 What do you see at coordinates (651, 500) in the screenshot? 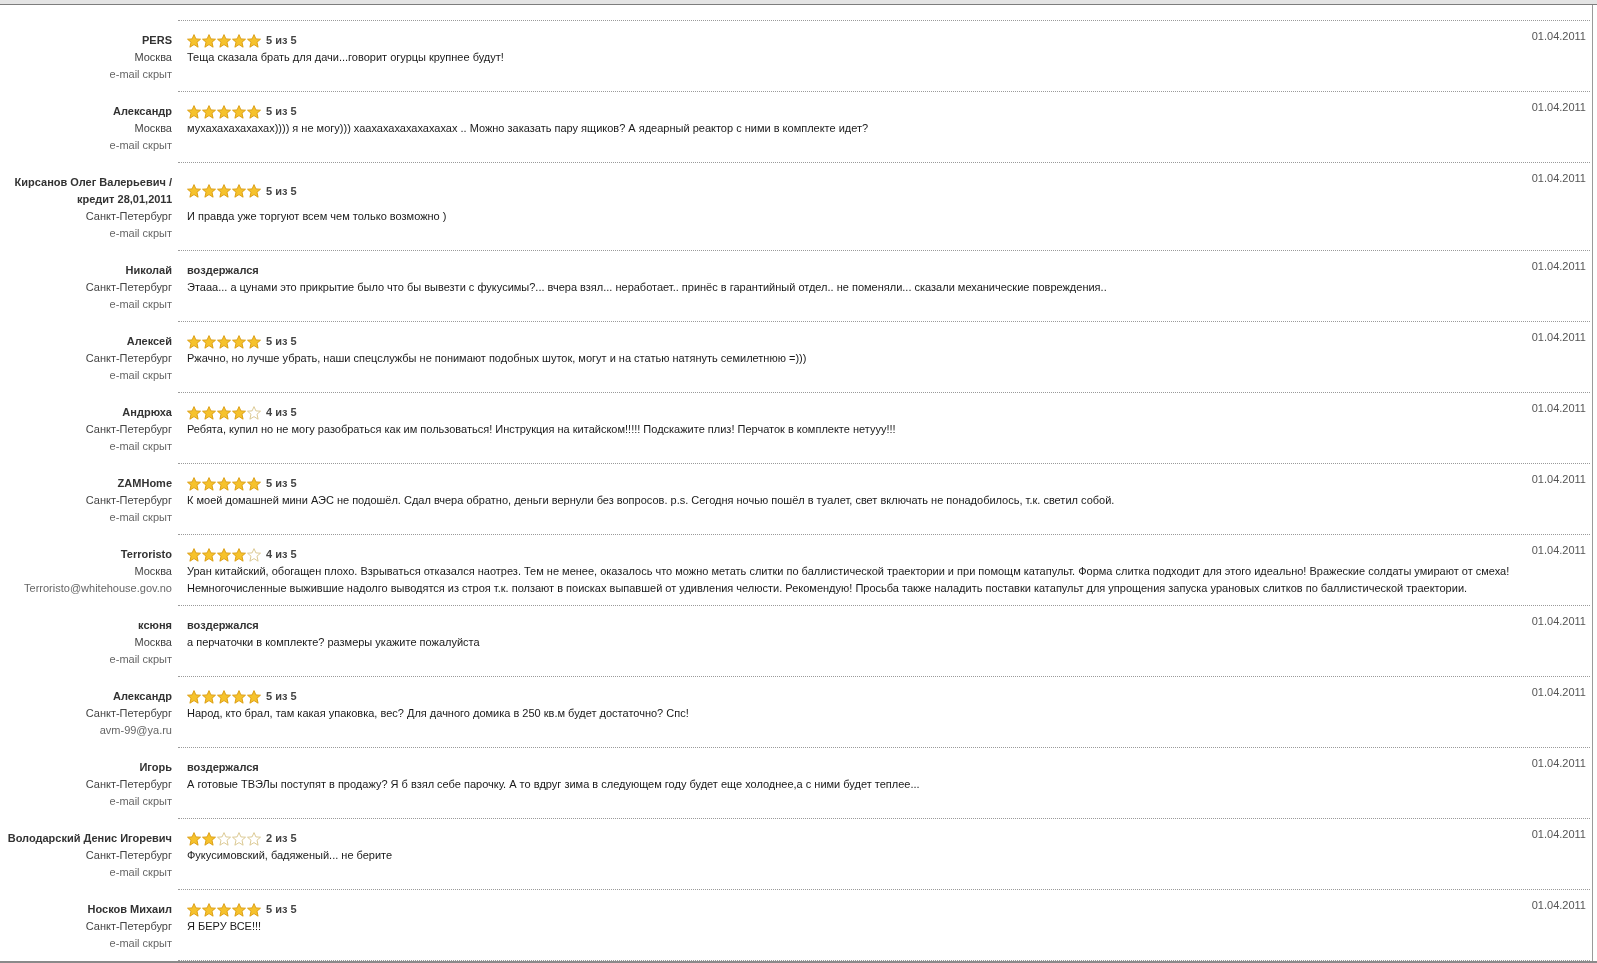
I see `review-text: К моей домашней мини АЭС не подошёл. Сдал вчера обратно, деньги вернули без вопросов. p.s. Сегодня ночью пошёл в туалет, свет включать не понадобилось, т.к. светил собой.` at bounding box center [651, 500].